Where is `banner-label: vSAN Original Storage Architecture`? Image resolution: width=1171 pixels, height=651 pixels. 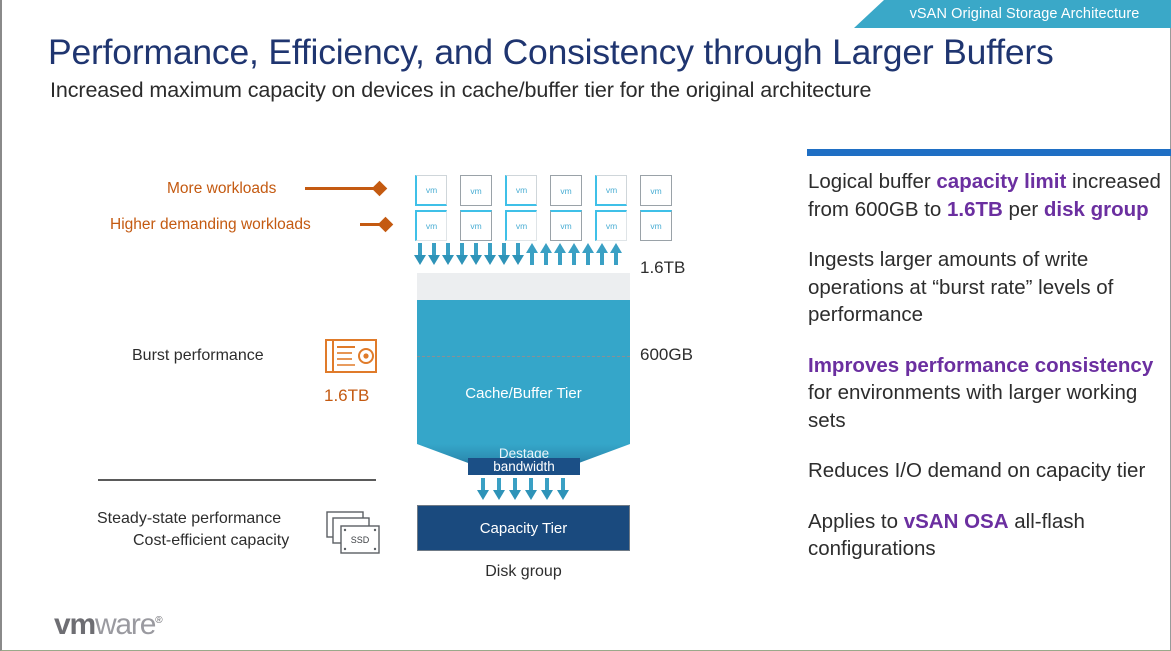 banner-label: vSAN Original Storage Architecture is located at coordinates (1024, 14).